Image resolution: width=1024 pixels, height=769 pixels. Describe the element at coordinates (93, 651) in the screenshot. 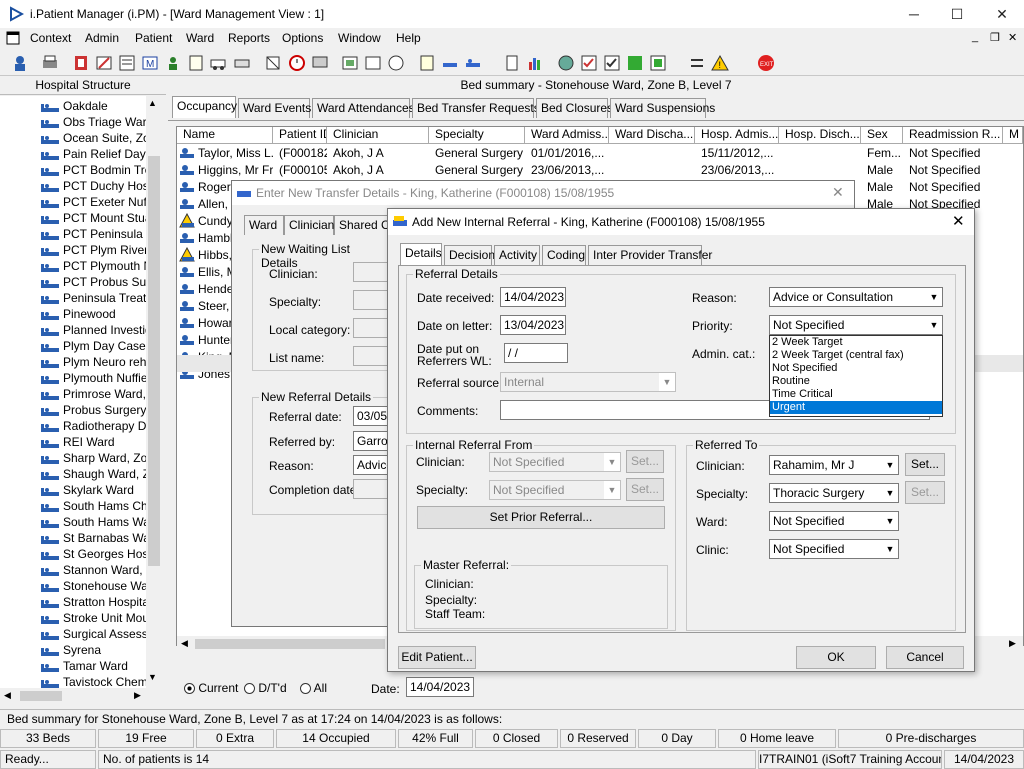

I see `tree-item: Syrena` at that location.